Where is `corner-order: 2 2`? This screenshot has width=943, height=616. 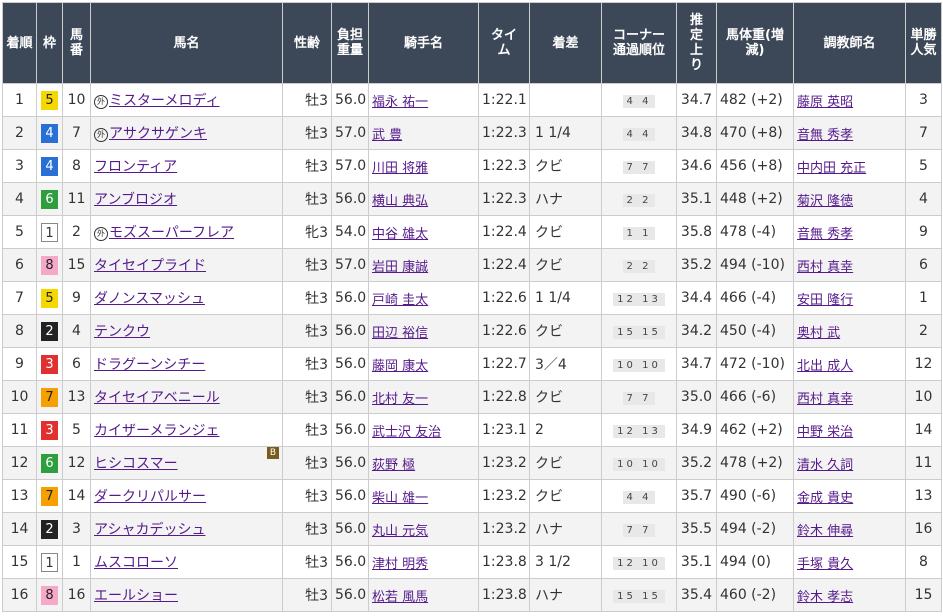 corner-order: 2 2 is located at coordinates (639, 200).